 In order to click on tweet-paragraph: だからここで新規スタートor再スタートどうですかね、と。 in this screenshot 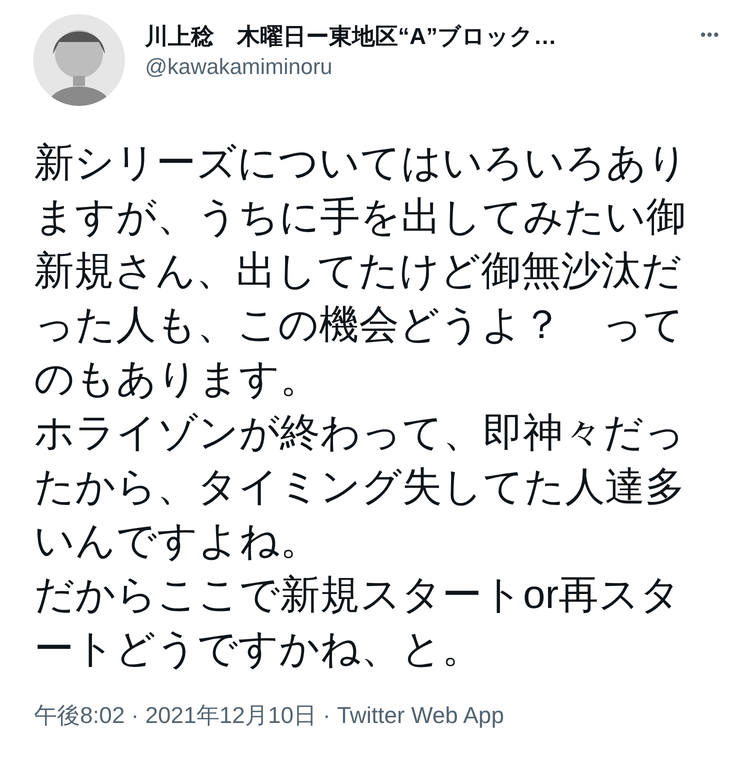, I will do `click(358, 622)`.